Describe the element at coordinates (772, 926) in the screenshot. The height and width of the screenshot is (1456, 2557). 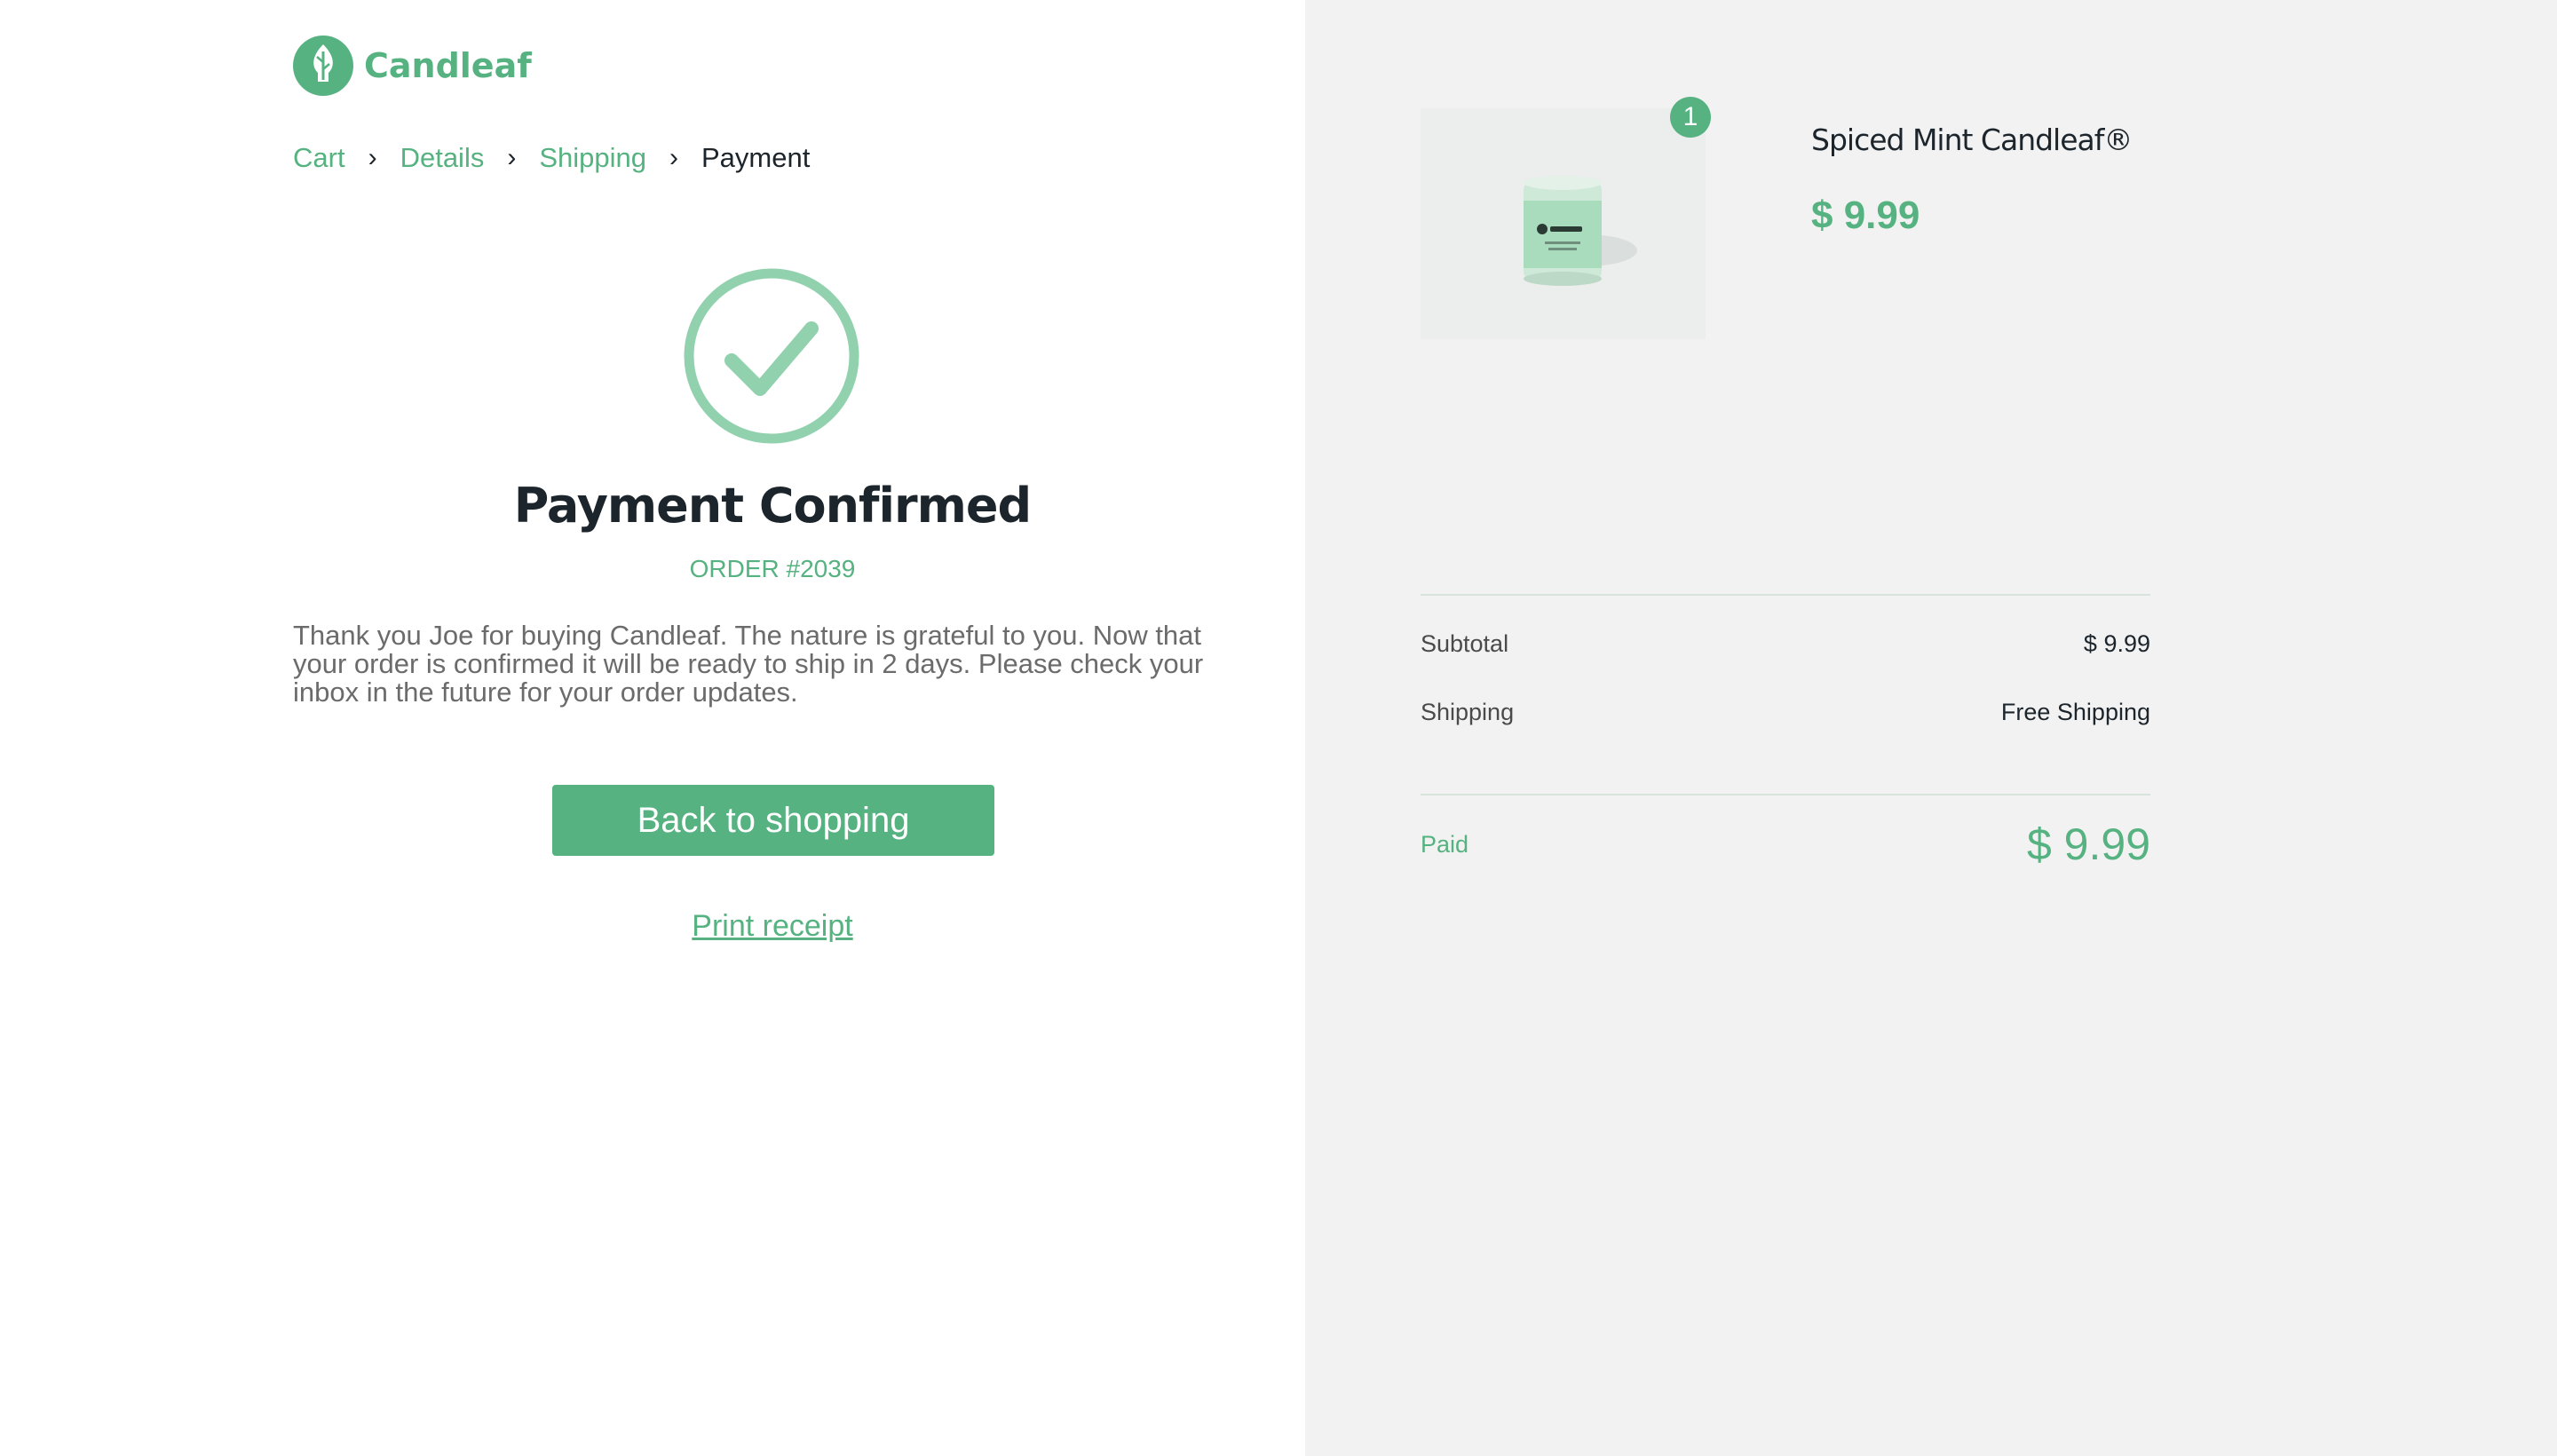
I see `print-receipt-link: Print receipt` at that location.